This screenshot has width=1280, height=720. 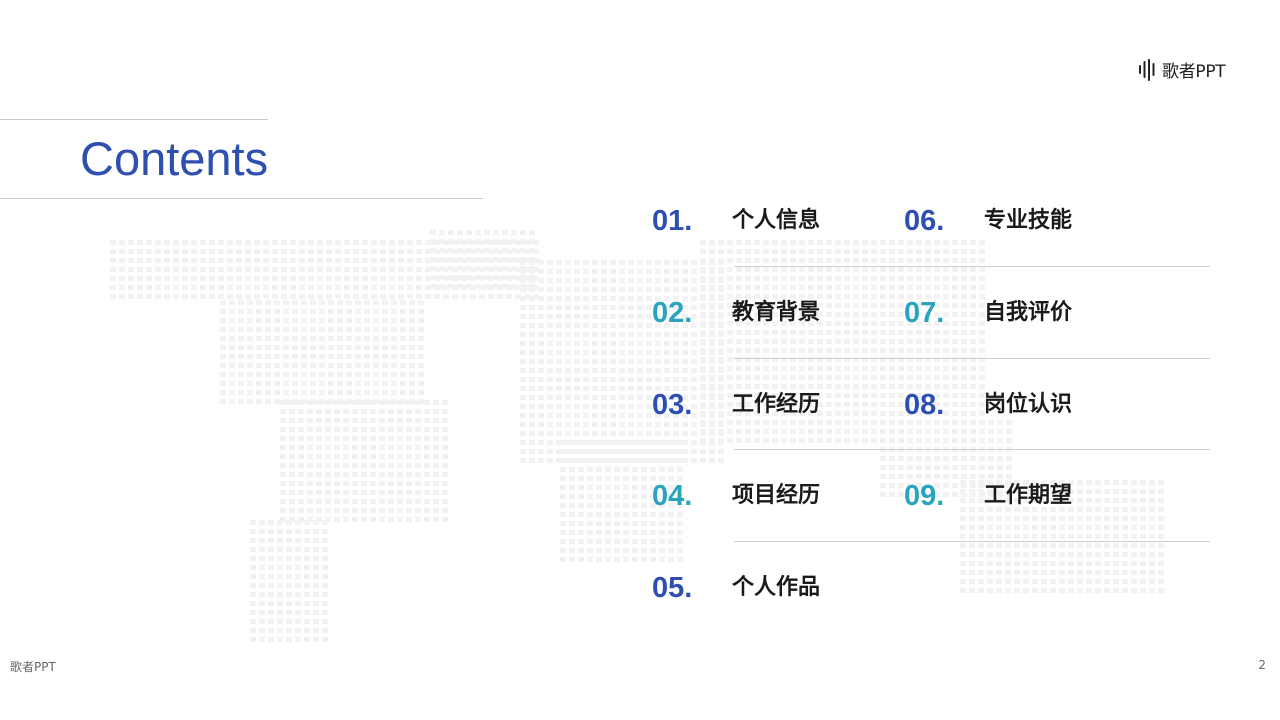 What do you see at coordinates (924, 405) in the screenshot?
I see `toc-number: 08.` at bounding box center [924, 405].